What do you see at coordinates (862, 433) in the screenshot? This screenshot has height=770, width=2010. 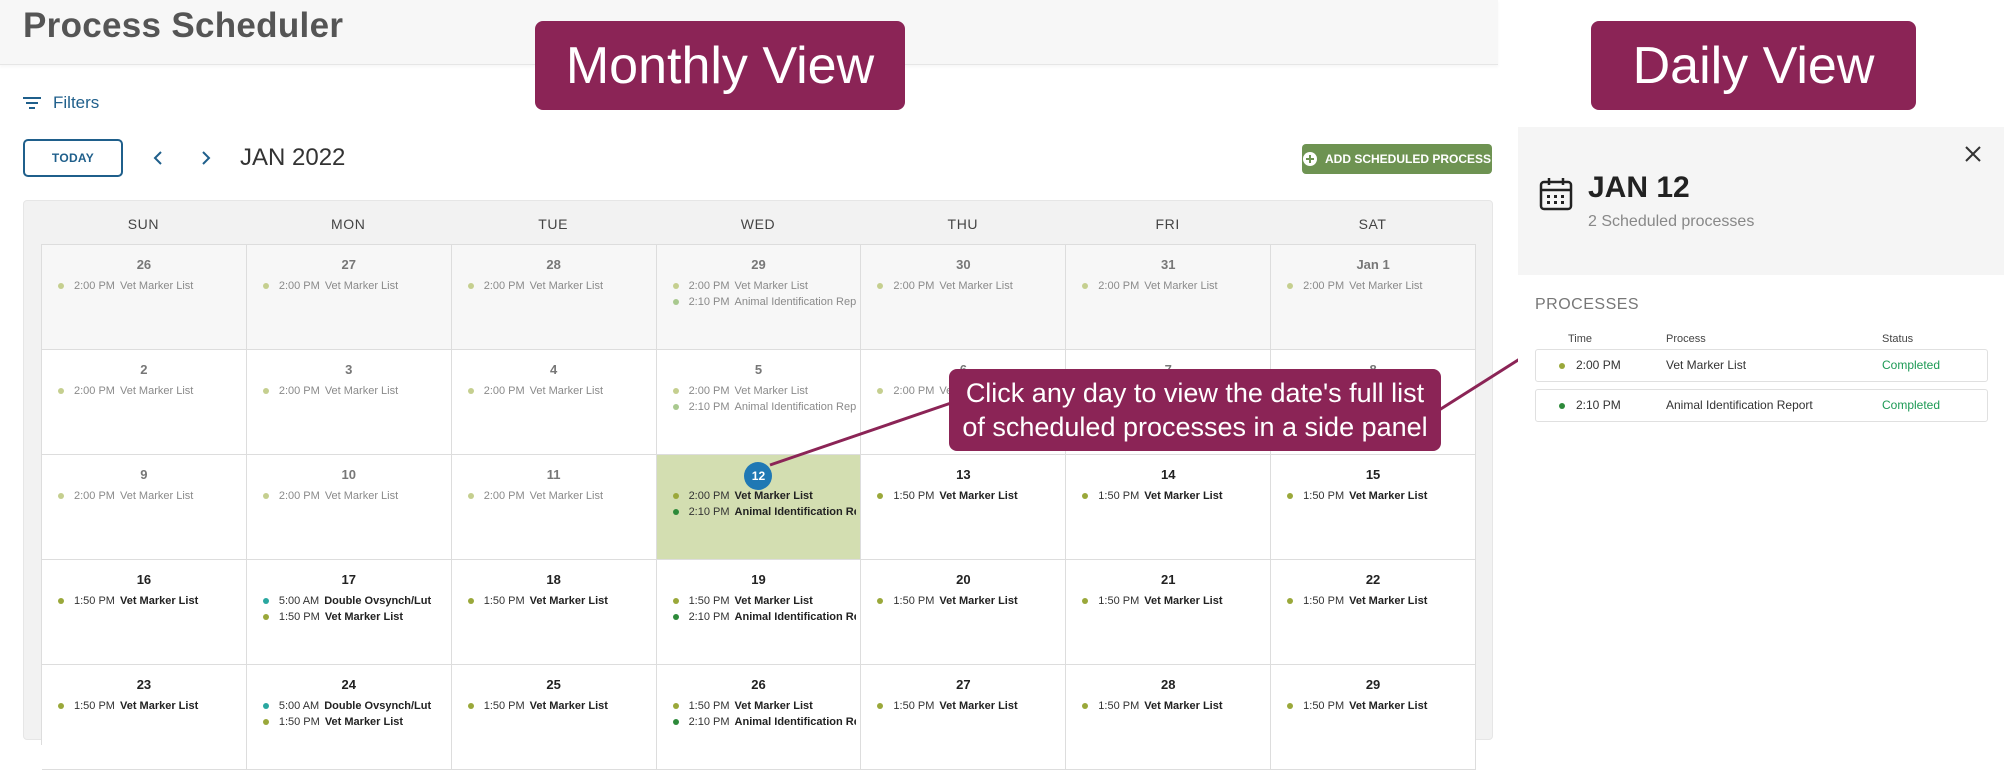 I see `tip-connector-left` at bounding box center [862, 433].